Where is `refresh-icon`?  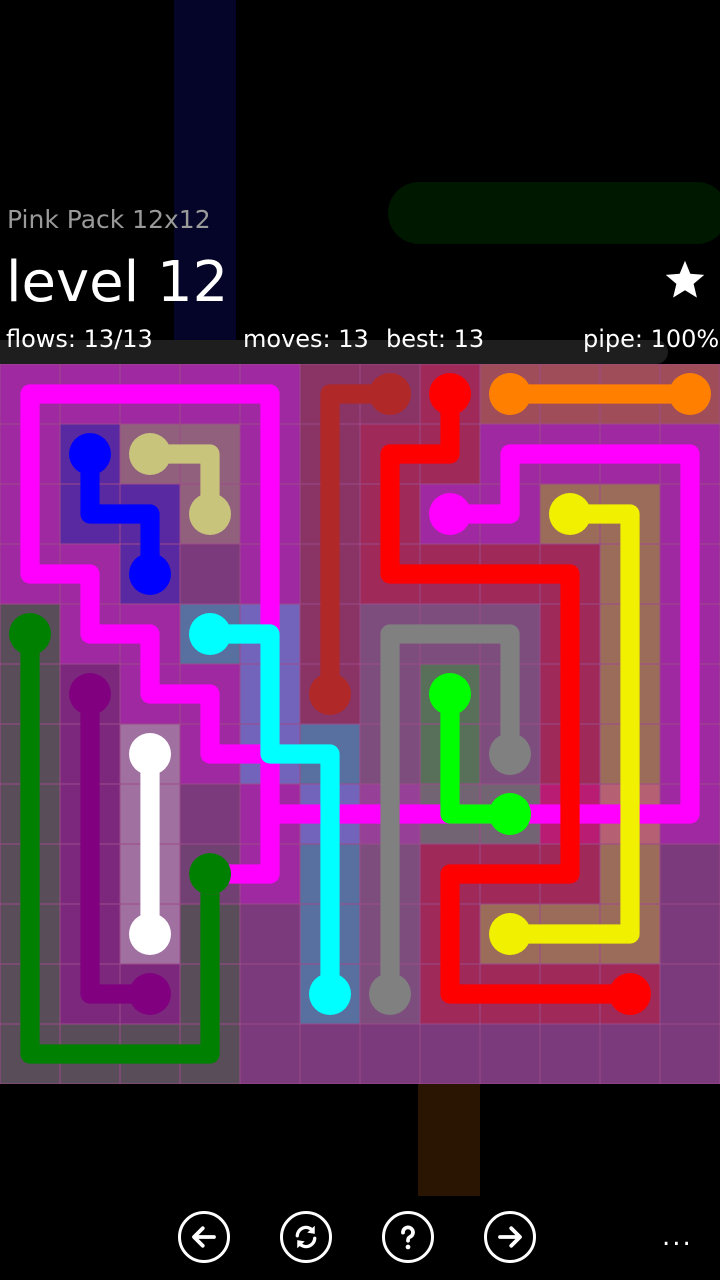
refresh-icon is located at coordinates (306, 1237).